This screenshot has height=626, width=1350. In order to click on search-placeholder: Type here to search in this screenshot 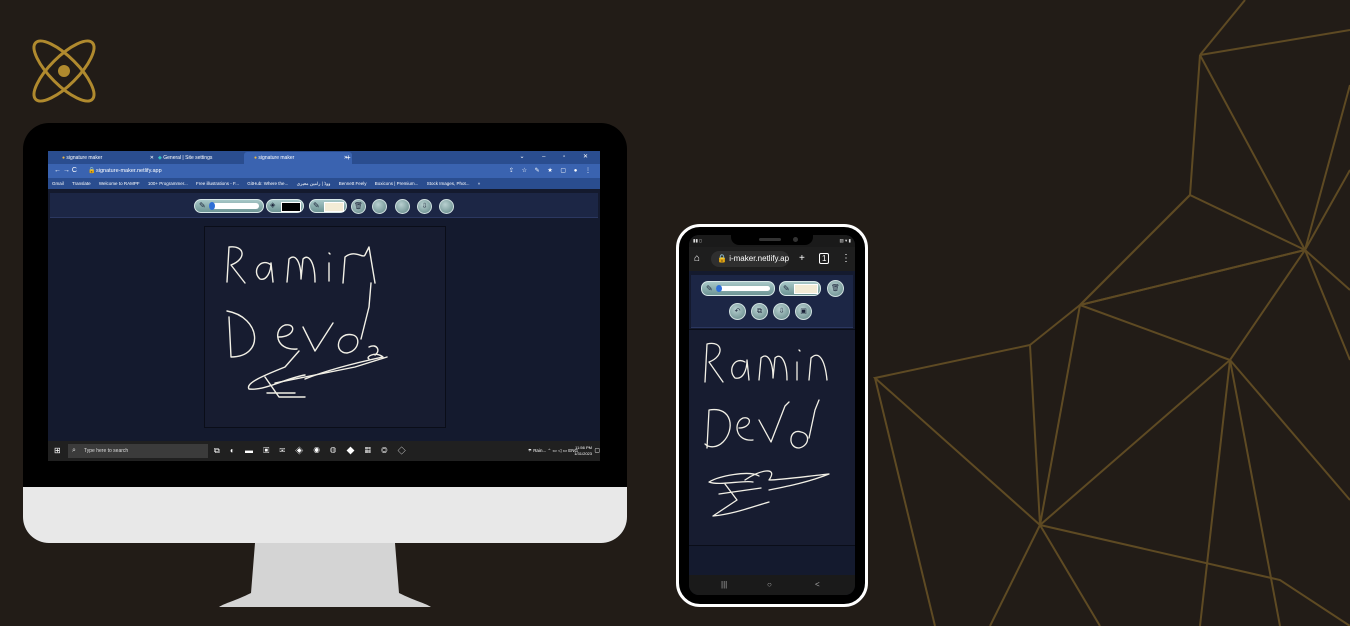, I will do `click(106, 451)`.